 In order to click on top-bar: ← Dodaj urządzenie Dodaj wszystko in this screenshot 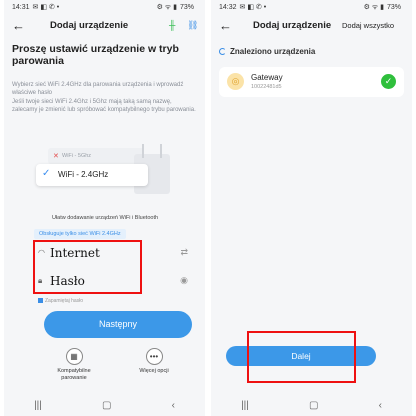, I will do `click(311, 26)`.